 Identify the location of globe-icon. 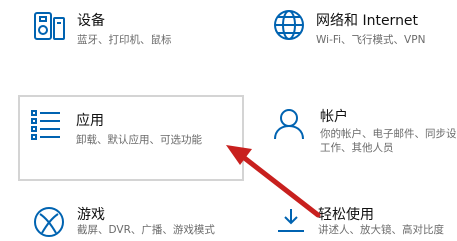
(289, 25).